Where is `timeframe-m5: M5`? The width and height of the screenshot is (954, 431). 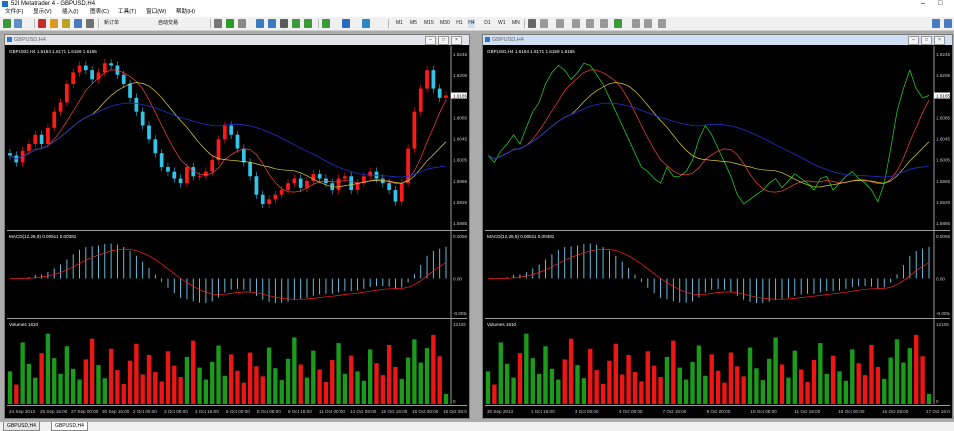
timeframe-m5: M5 is located at coordinates (413, 23).